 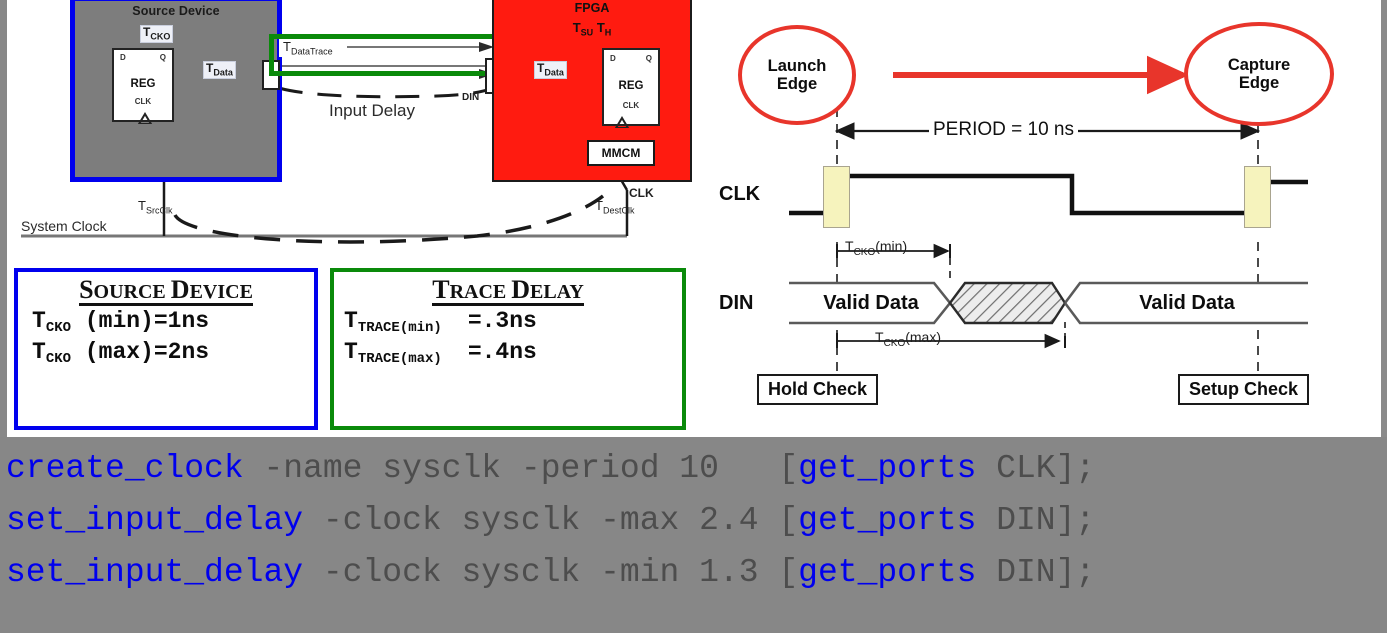 I want to click on system-clock-label: System Clock, so click(x=64, y=226).